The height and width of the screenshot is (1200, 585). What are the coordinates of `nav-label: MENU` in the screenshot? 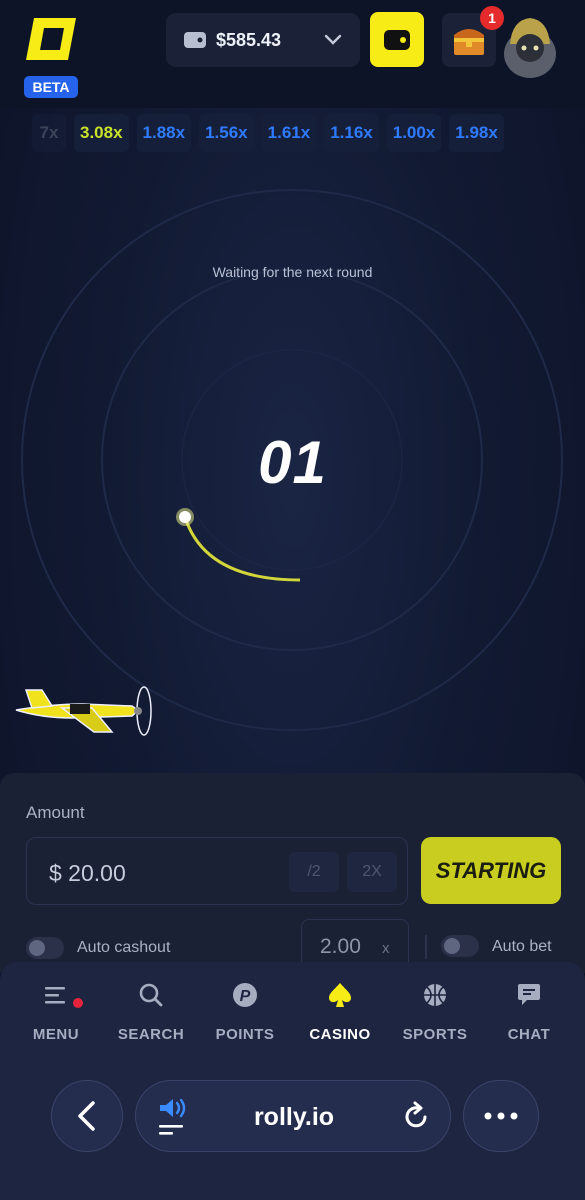 It's located at (56, 1034).